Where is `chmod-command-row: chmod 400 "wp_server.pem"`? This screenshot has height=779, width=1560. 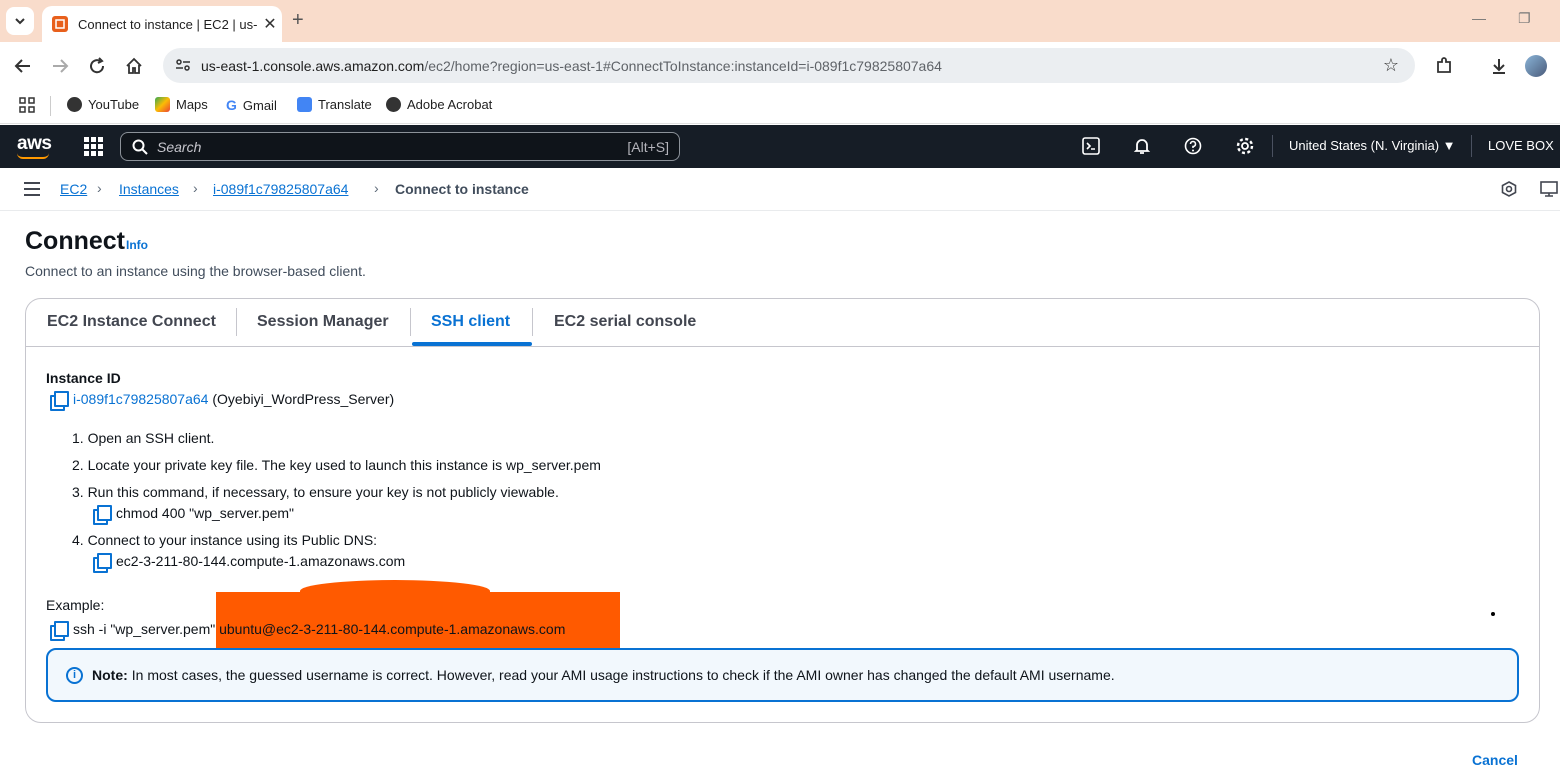 chmod-command-row: chmod 400 "wp_server.pem" is located at coordinates (194, 515).